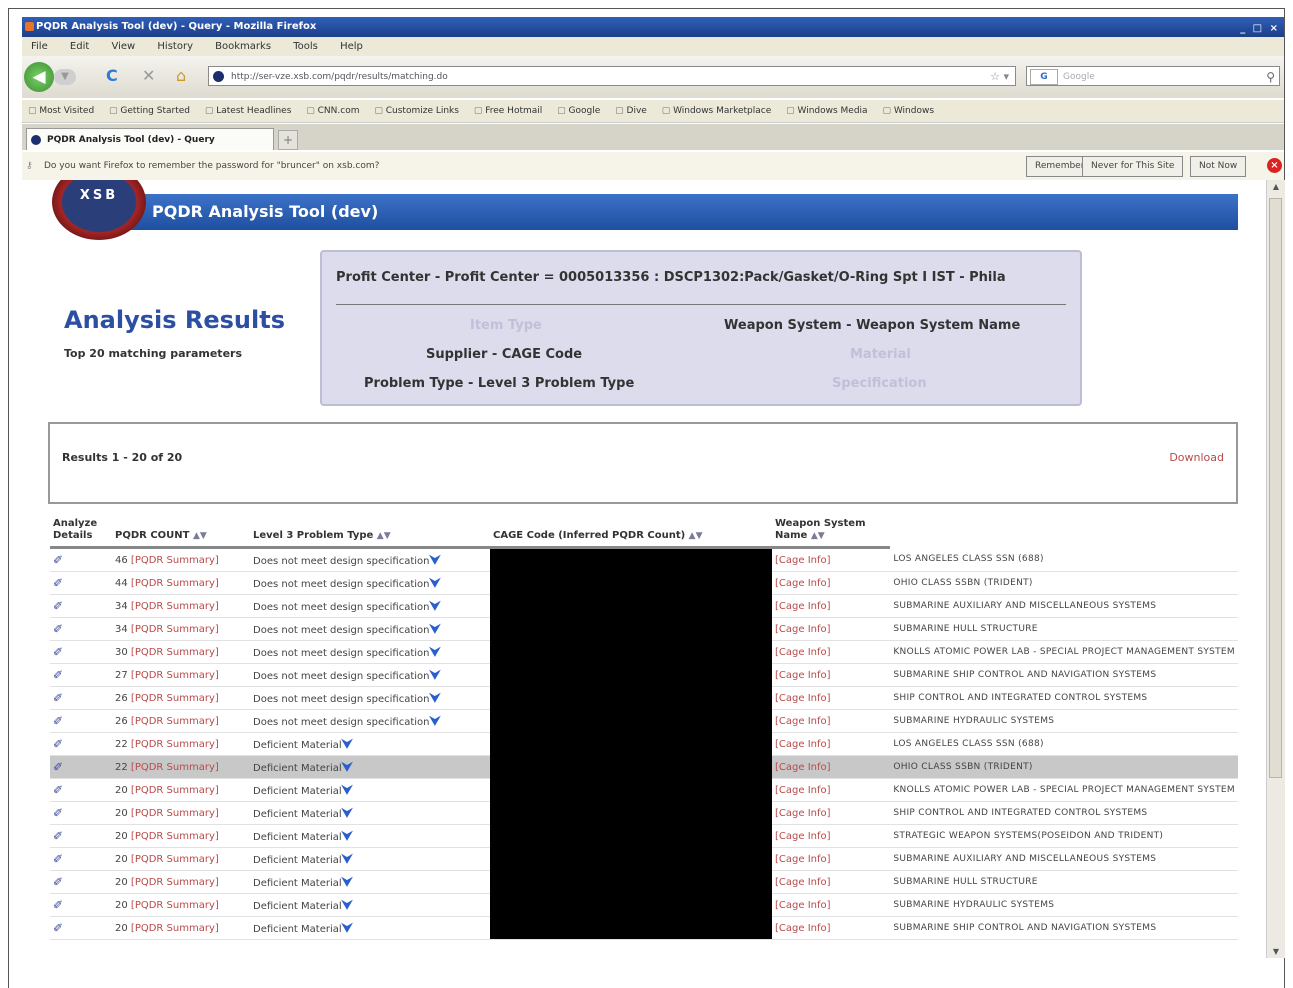 This screenshot has height=988, width=1293. Describe the element at coordinates (123, 46) in the screenshot. I see `menu-view: View` at that location.